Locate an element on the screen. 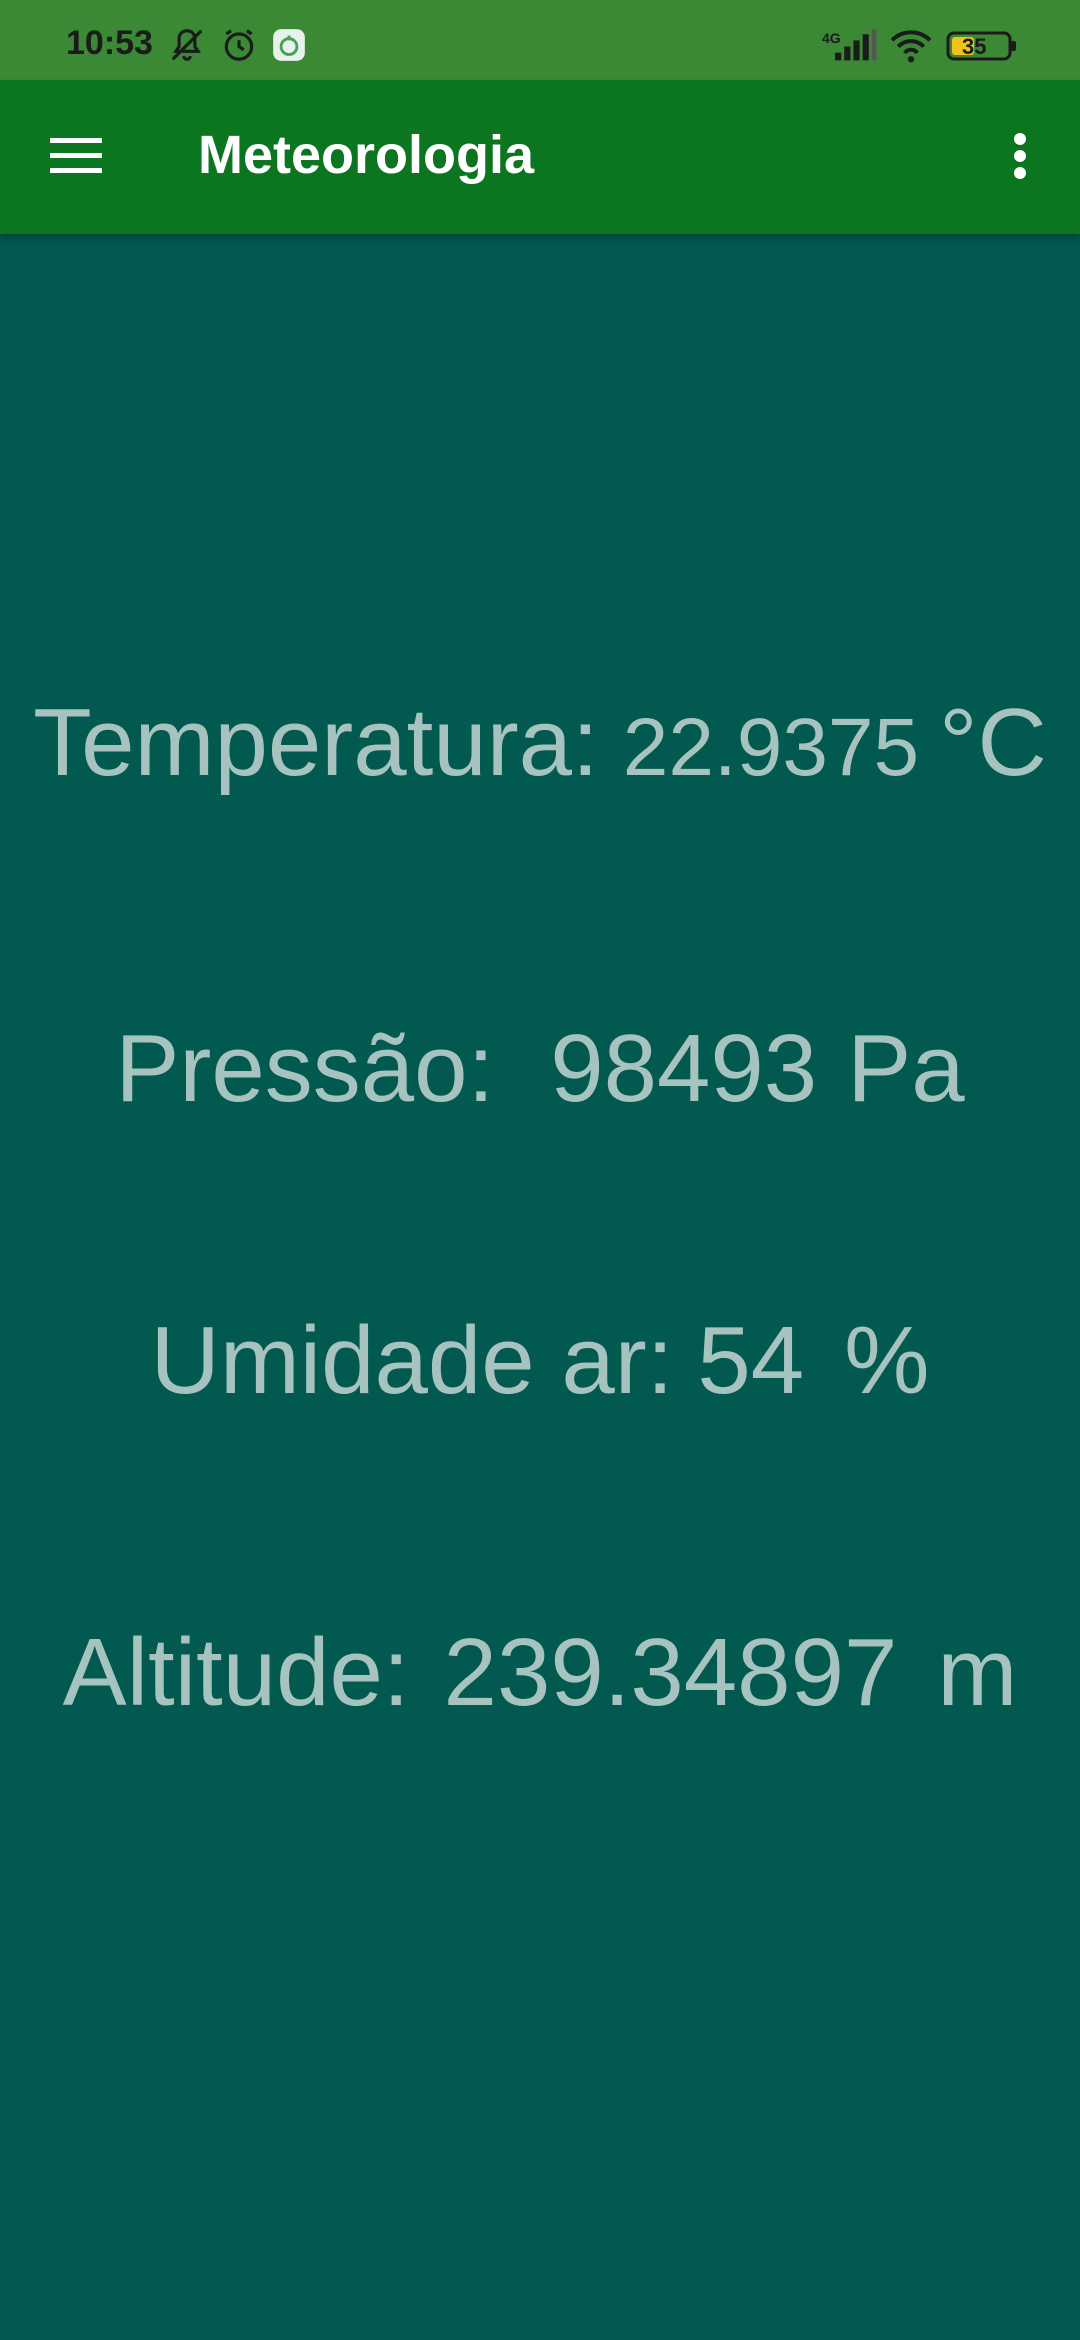 This screenshot has height=2340, width=1080. humidity-label: Umidade ar: is located at coordinates (412, 1360).